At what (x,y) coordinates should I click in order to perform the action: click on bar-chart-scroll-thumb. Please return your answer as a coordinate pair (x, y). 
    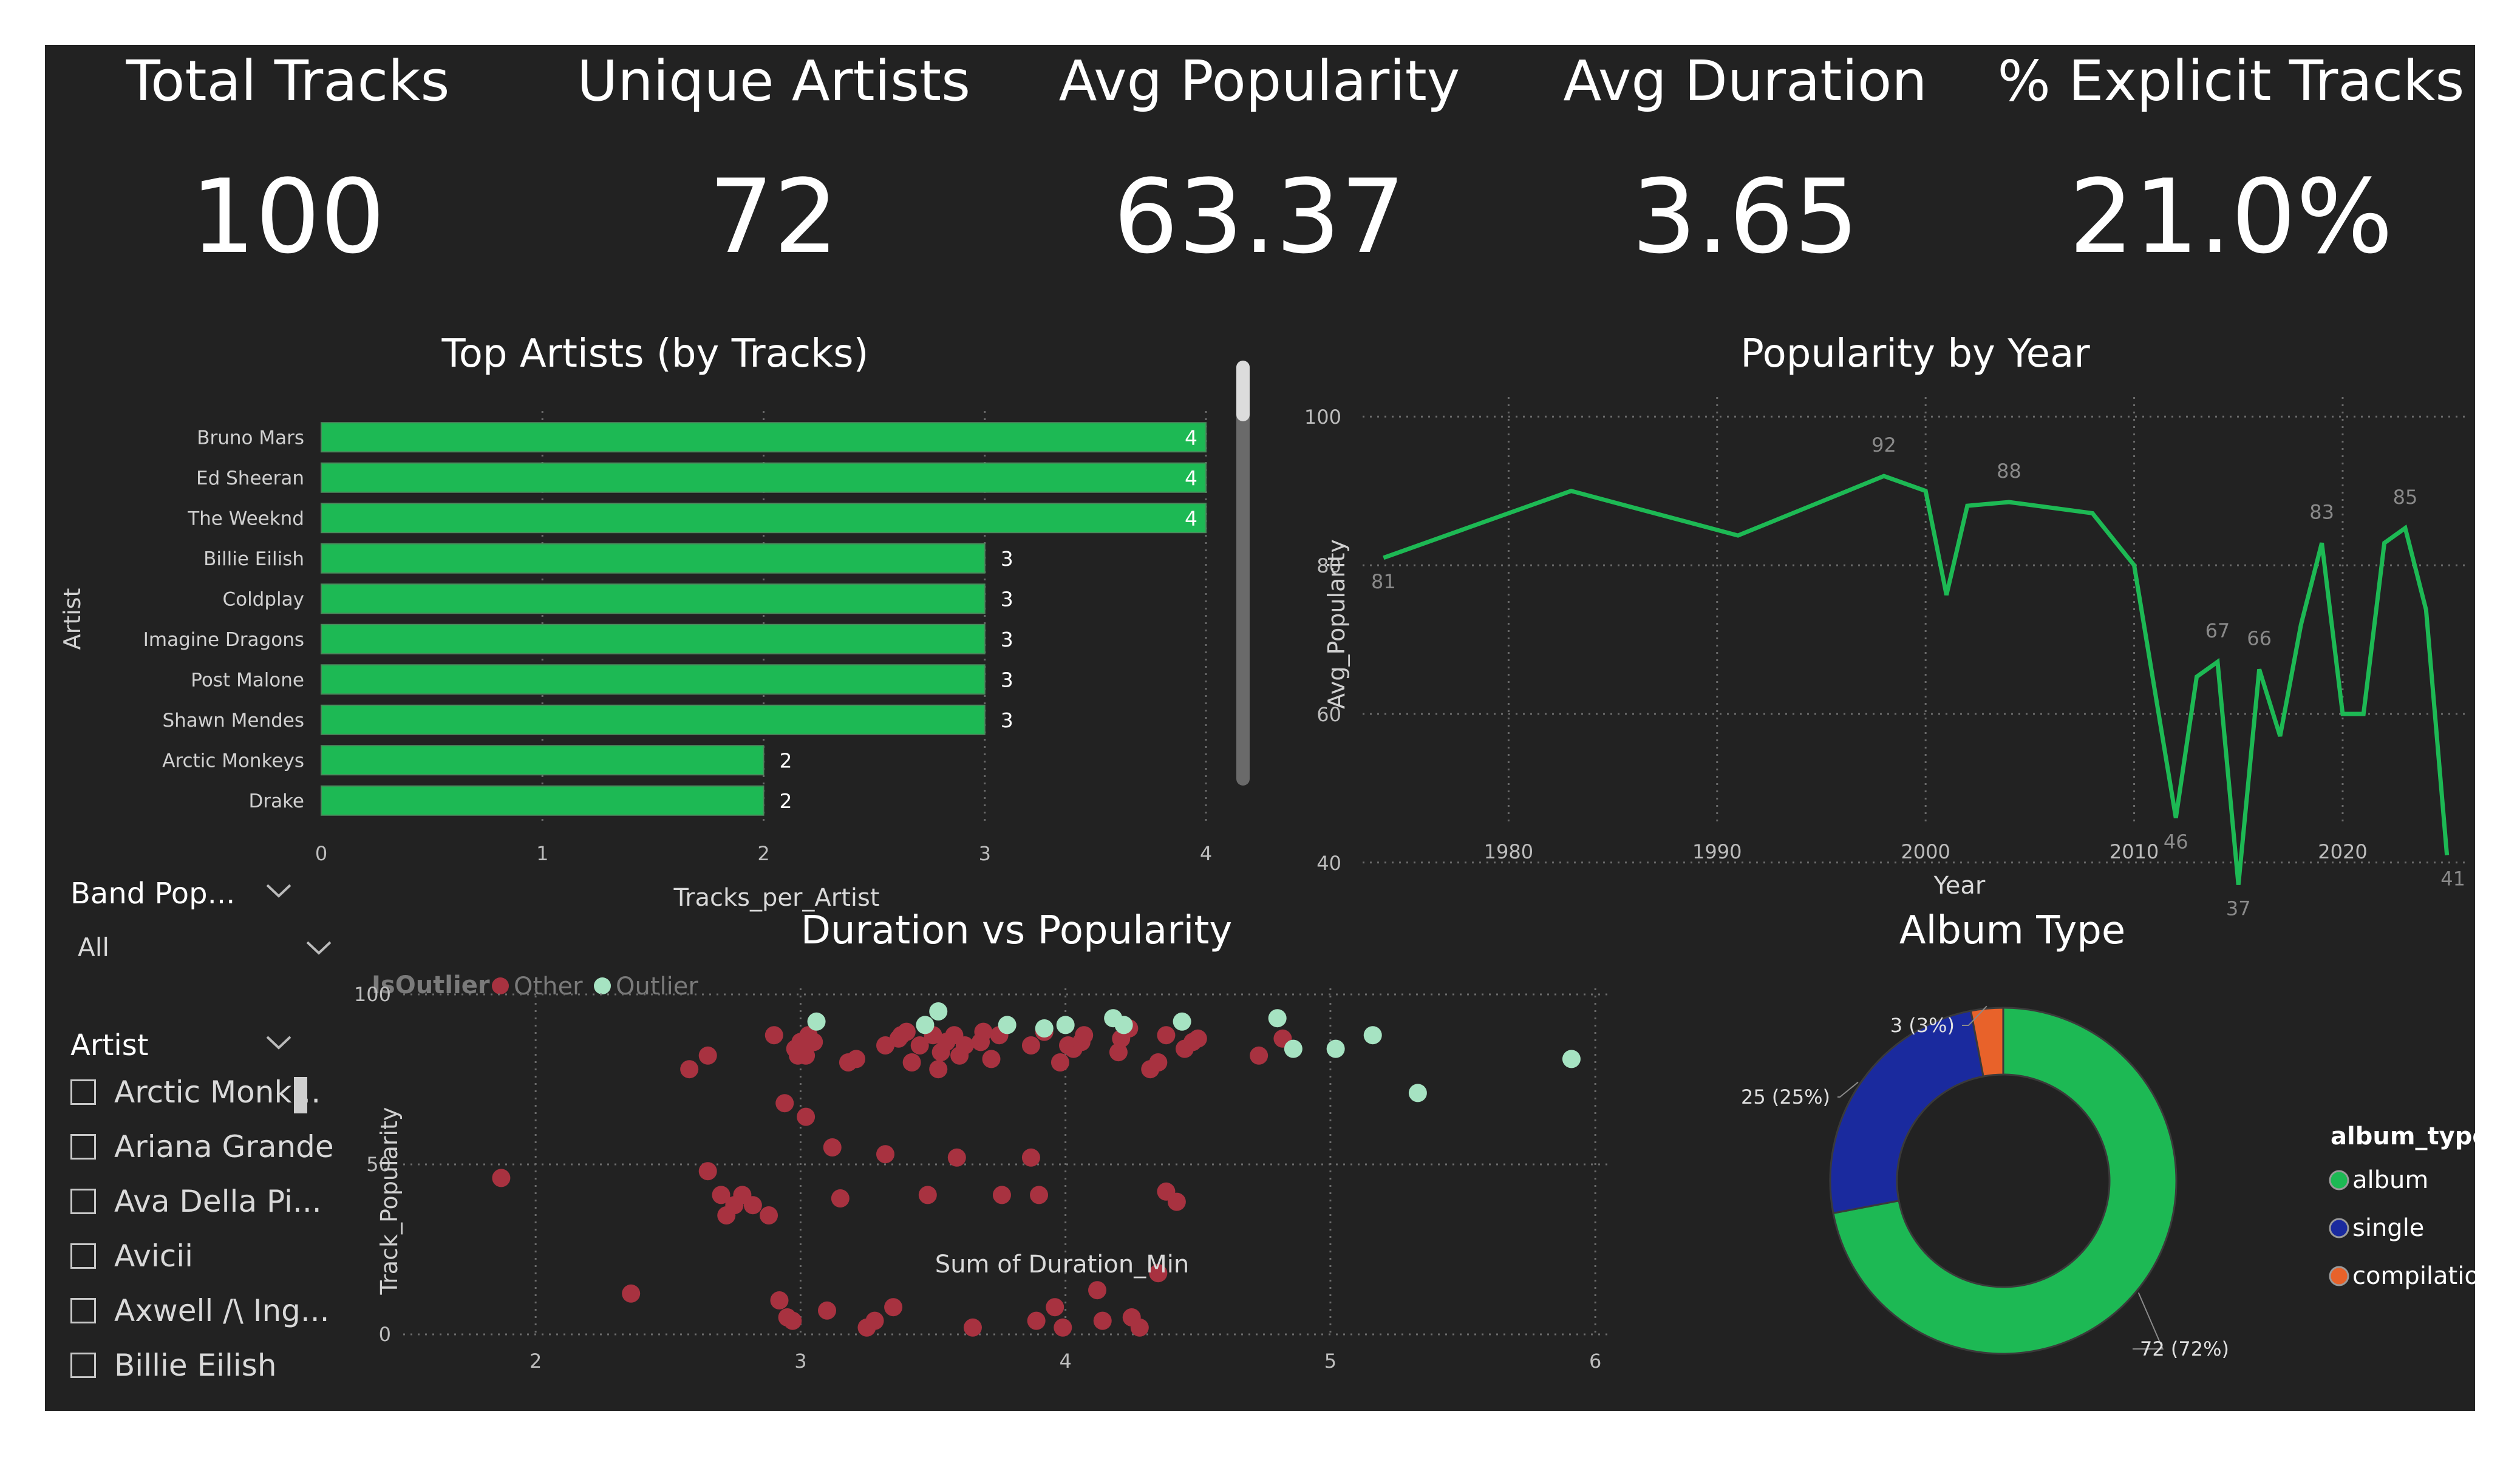
    Looking at the image, I should click on (1243, 391).